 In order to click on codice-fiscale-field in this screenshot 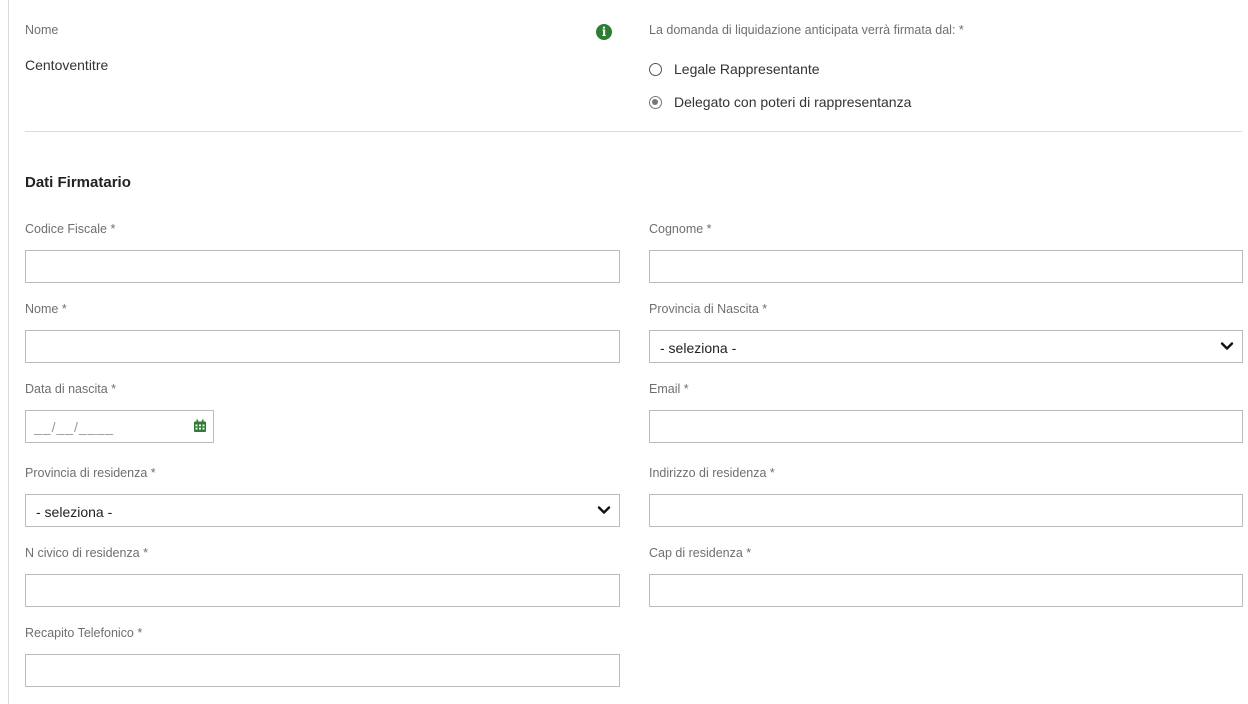, I will do `click(322, 266)`.